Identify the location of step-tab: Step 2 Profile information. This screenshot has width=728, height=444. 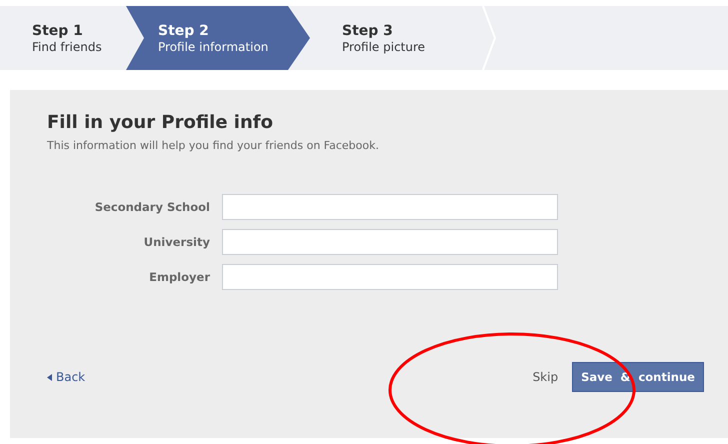
(218, 38).